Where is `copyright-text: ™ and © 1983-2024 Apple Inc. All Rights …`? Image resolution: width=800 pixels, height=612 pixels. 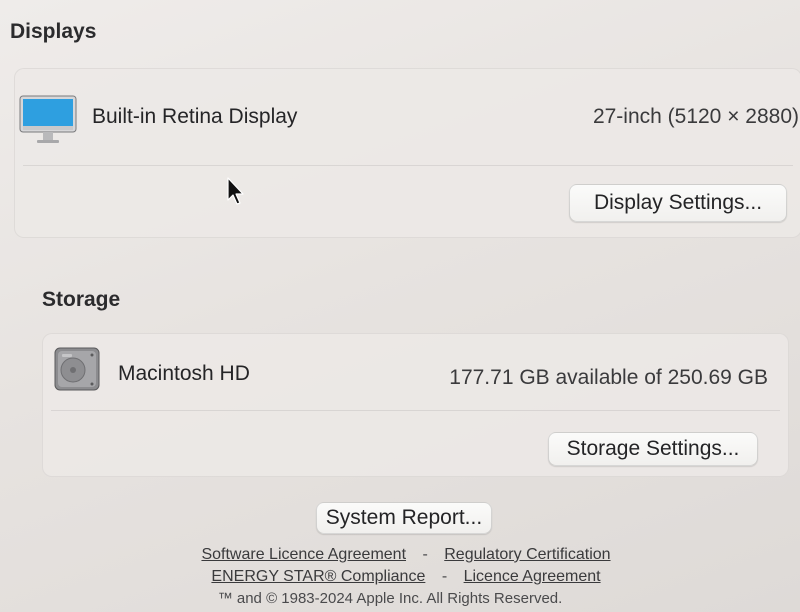 copyright-text: ™ and © 1983-2024 Apple Inc. All Rights … is located at coordinates (390, 598).